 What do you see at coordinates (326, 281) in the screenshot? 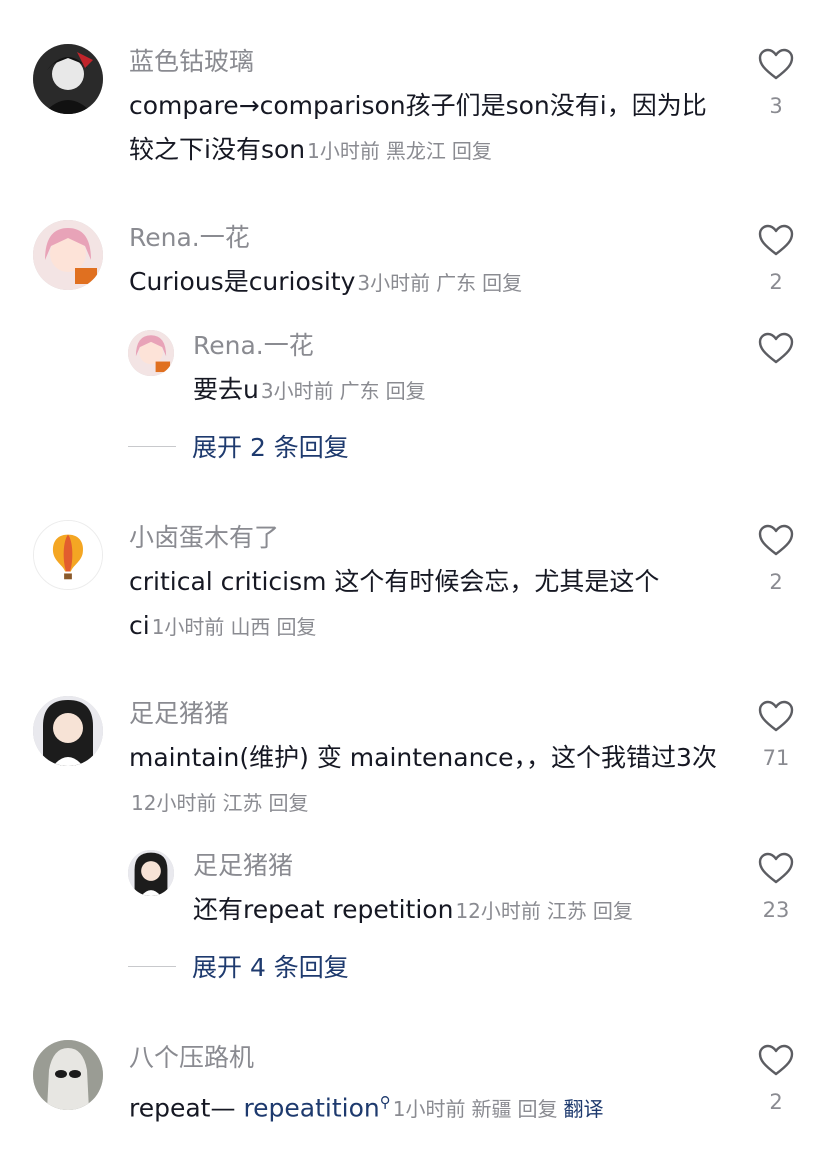
I see `comment-text: Curious是curiosity 3小时前 广东 回复` at bounding box center [326, 281].